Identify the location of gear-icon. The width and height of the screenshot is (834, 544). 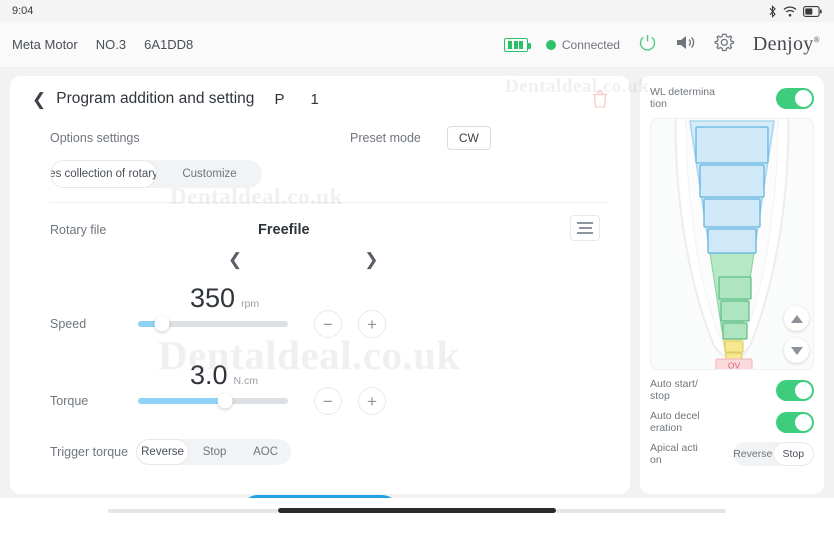
(724, 45).